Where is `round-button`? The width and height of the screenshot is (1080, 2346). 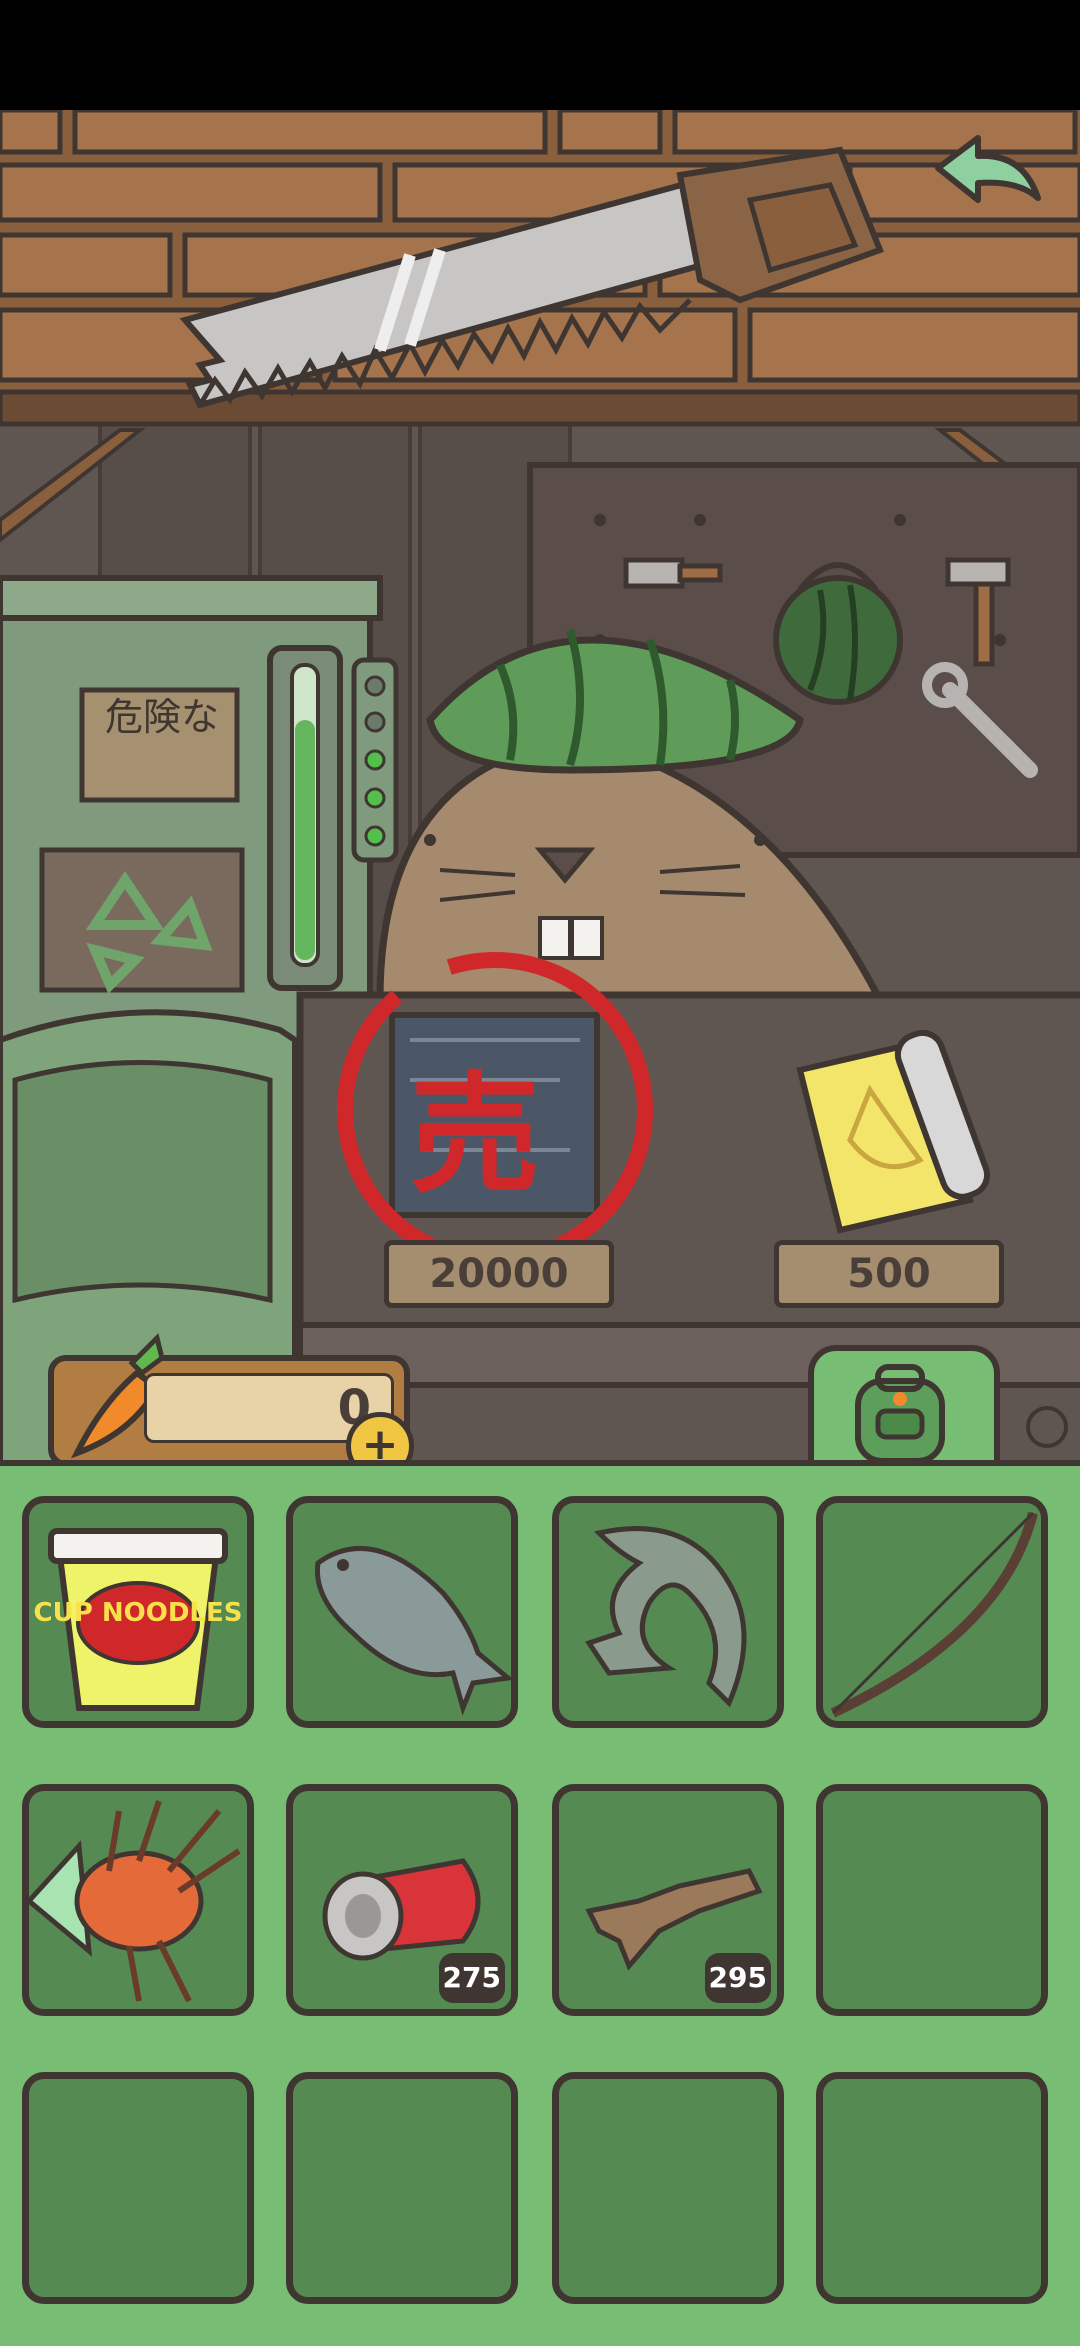 round-button is located at coordinates (1047, 1427).